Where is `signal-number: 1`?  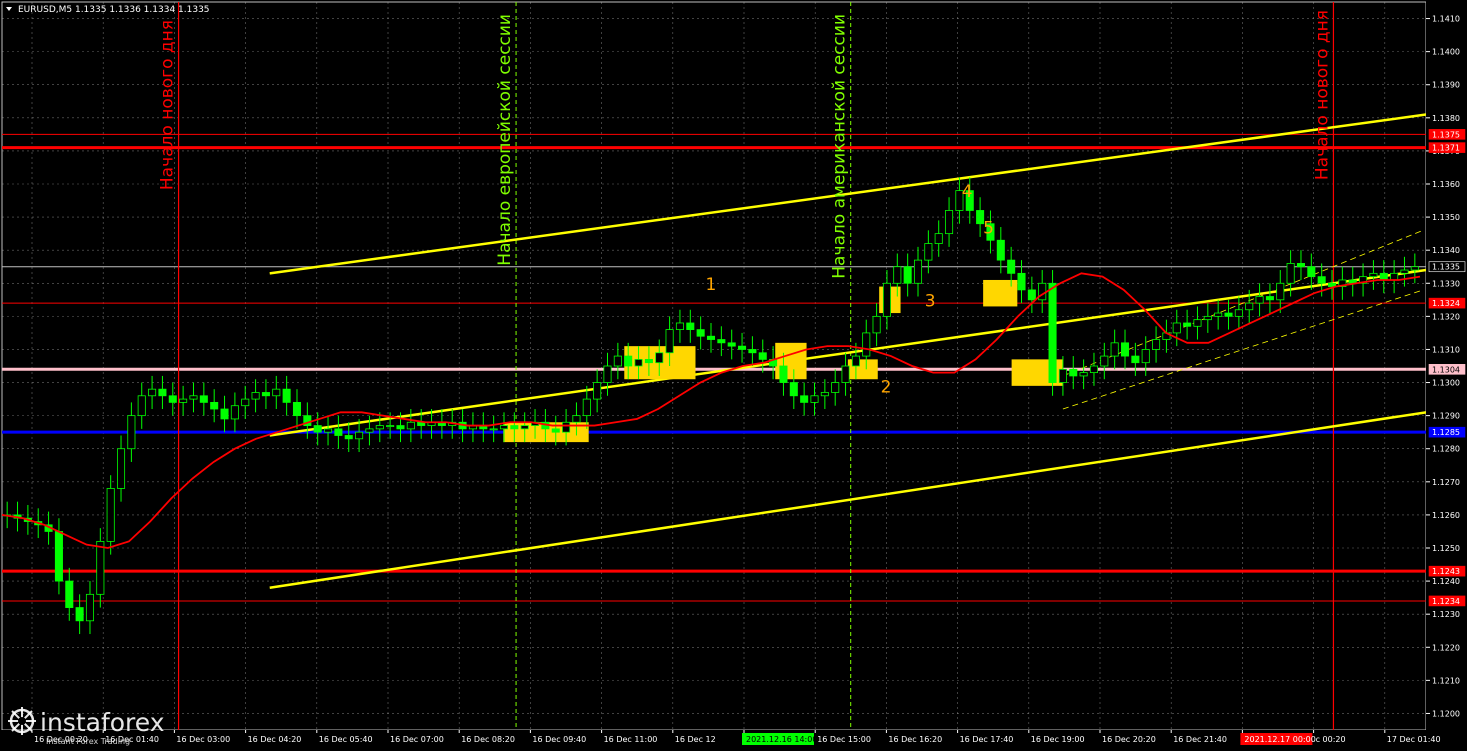 signal-number: 1 is located at coordinates (710, 285).